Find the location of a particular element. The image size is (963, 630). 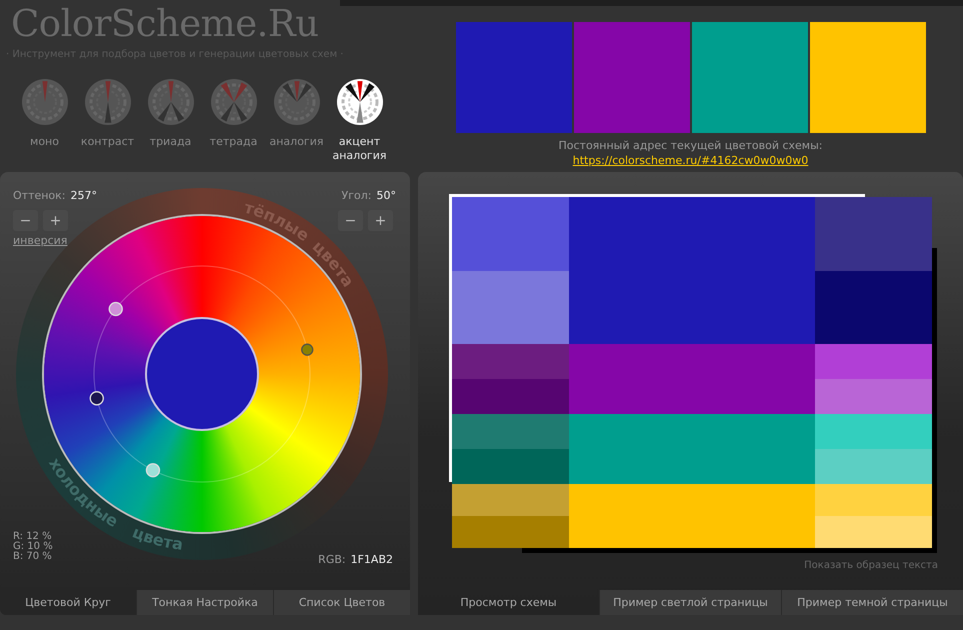

permalink-link: https://colorscheme.ru/#4162cw0w0w0w0 is located at coordinates (690, 160).